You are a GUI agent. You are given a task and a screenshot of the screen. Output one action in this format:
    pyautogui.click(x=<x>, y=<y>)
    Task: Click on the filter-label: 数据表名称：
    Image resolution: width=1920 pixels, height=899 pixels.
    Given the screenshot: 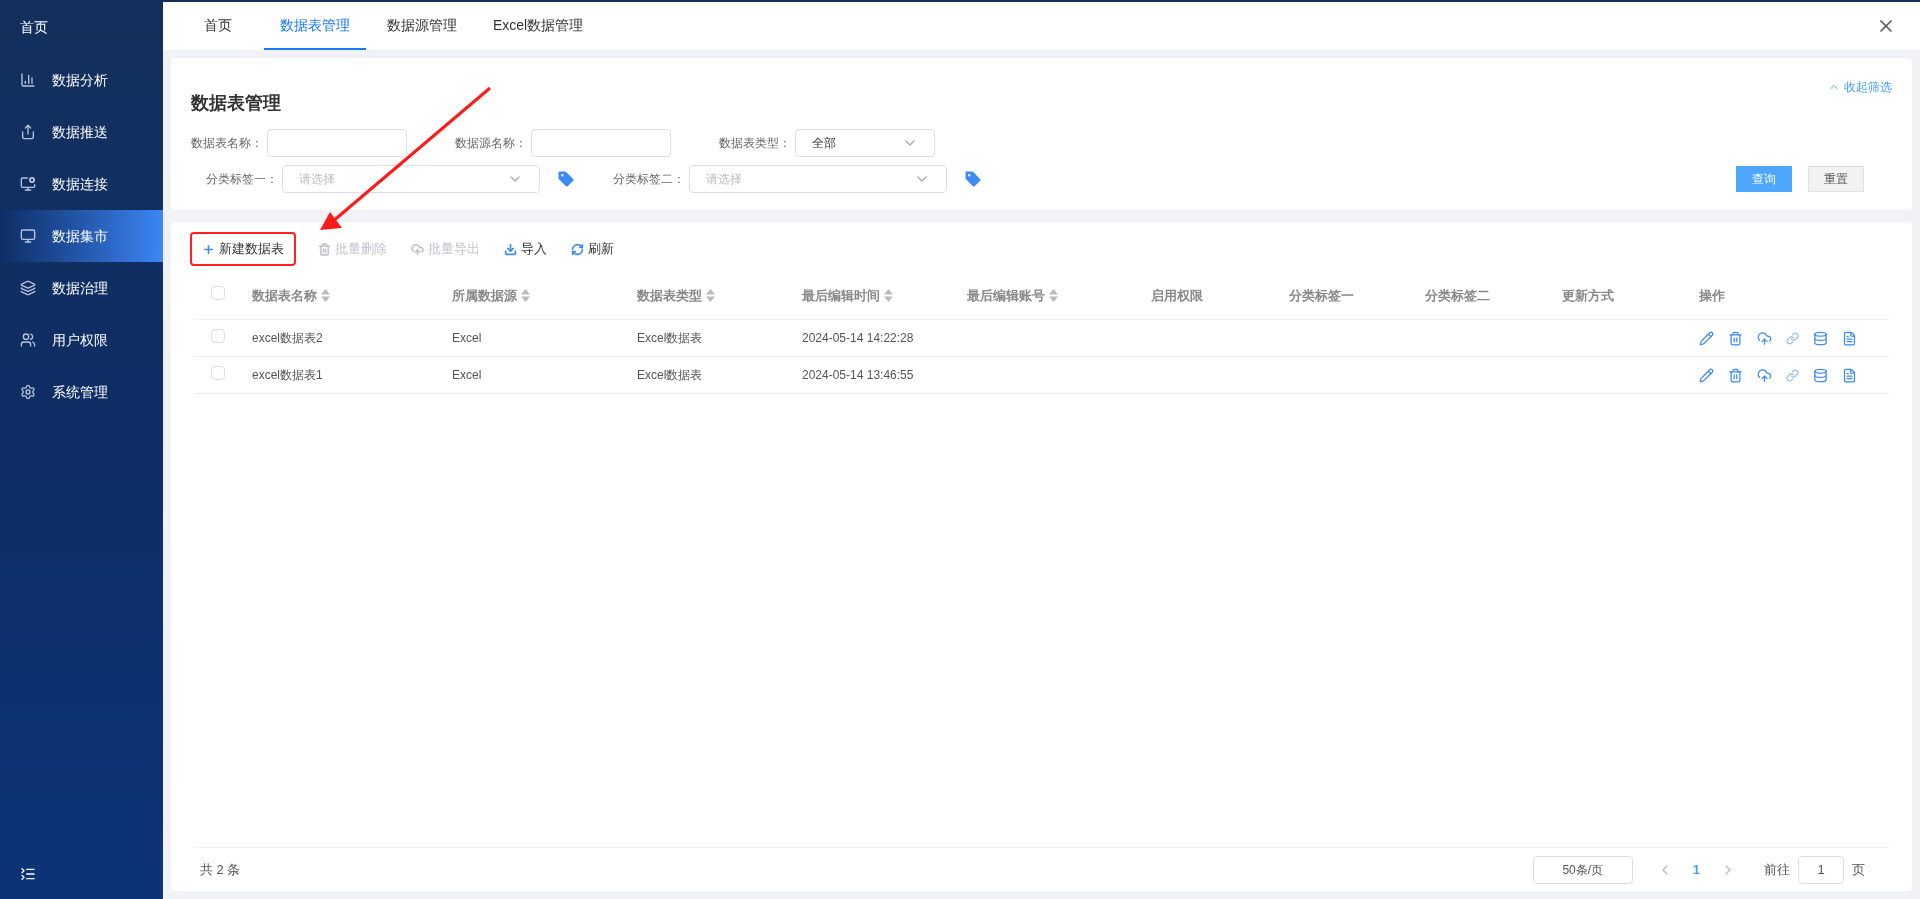 What is the action you would take?
    pyautogui.click(x=227, y=143)
    